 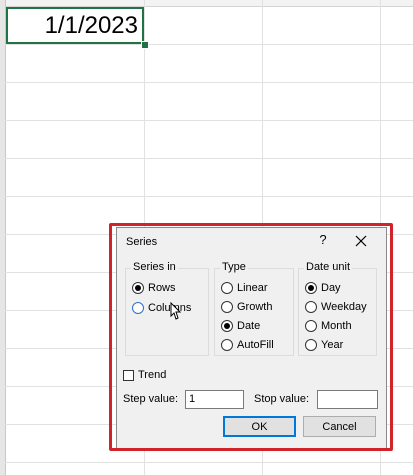 I want to click on radio-day: Day, so click(x=323, y=288).